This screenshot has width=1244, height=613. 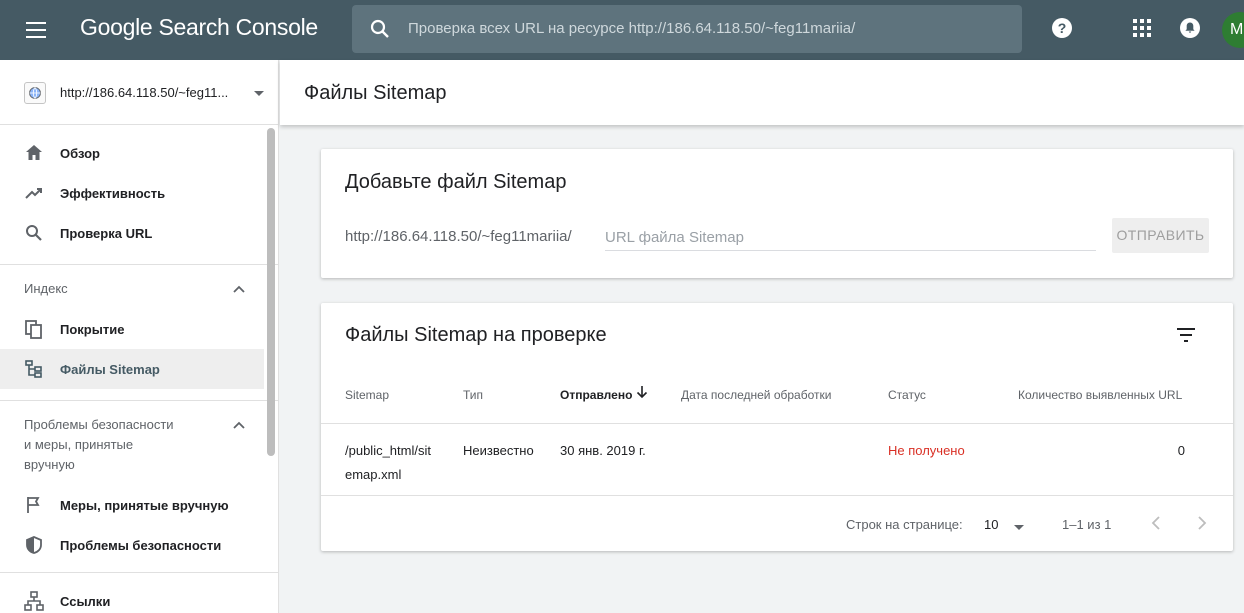 What do you see at coordinates (33, 505) in the screenshot?
I see `flag-icon` at bounding box center [33, 505].